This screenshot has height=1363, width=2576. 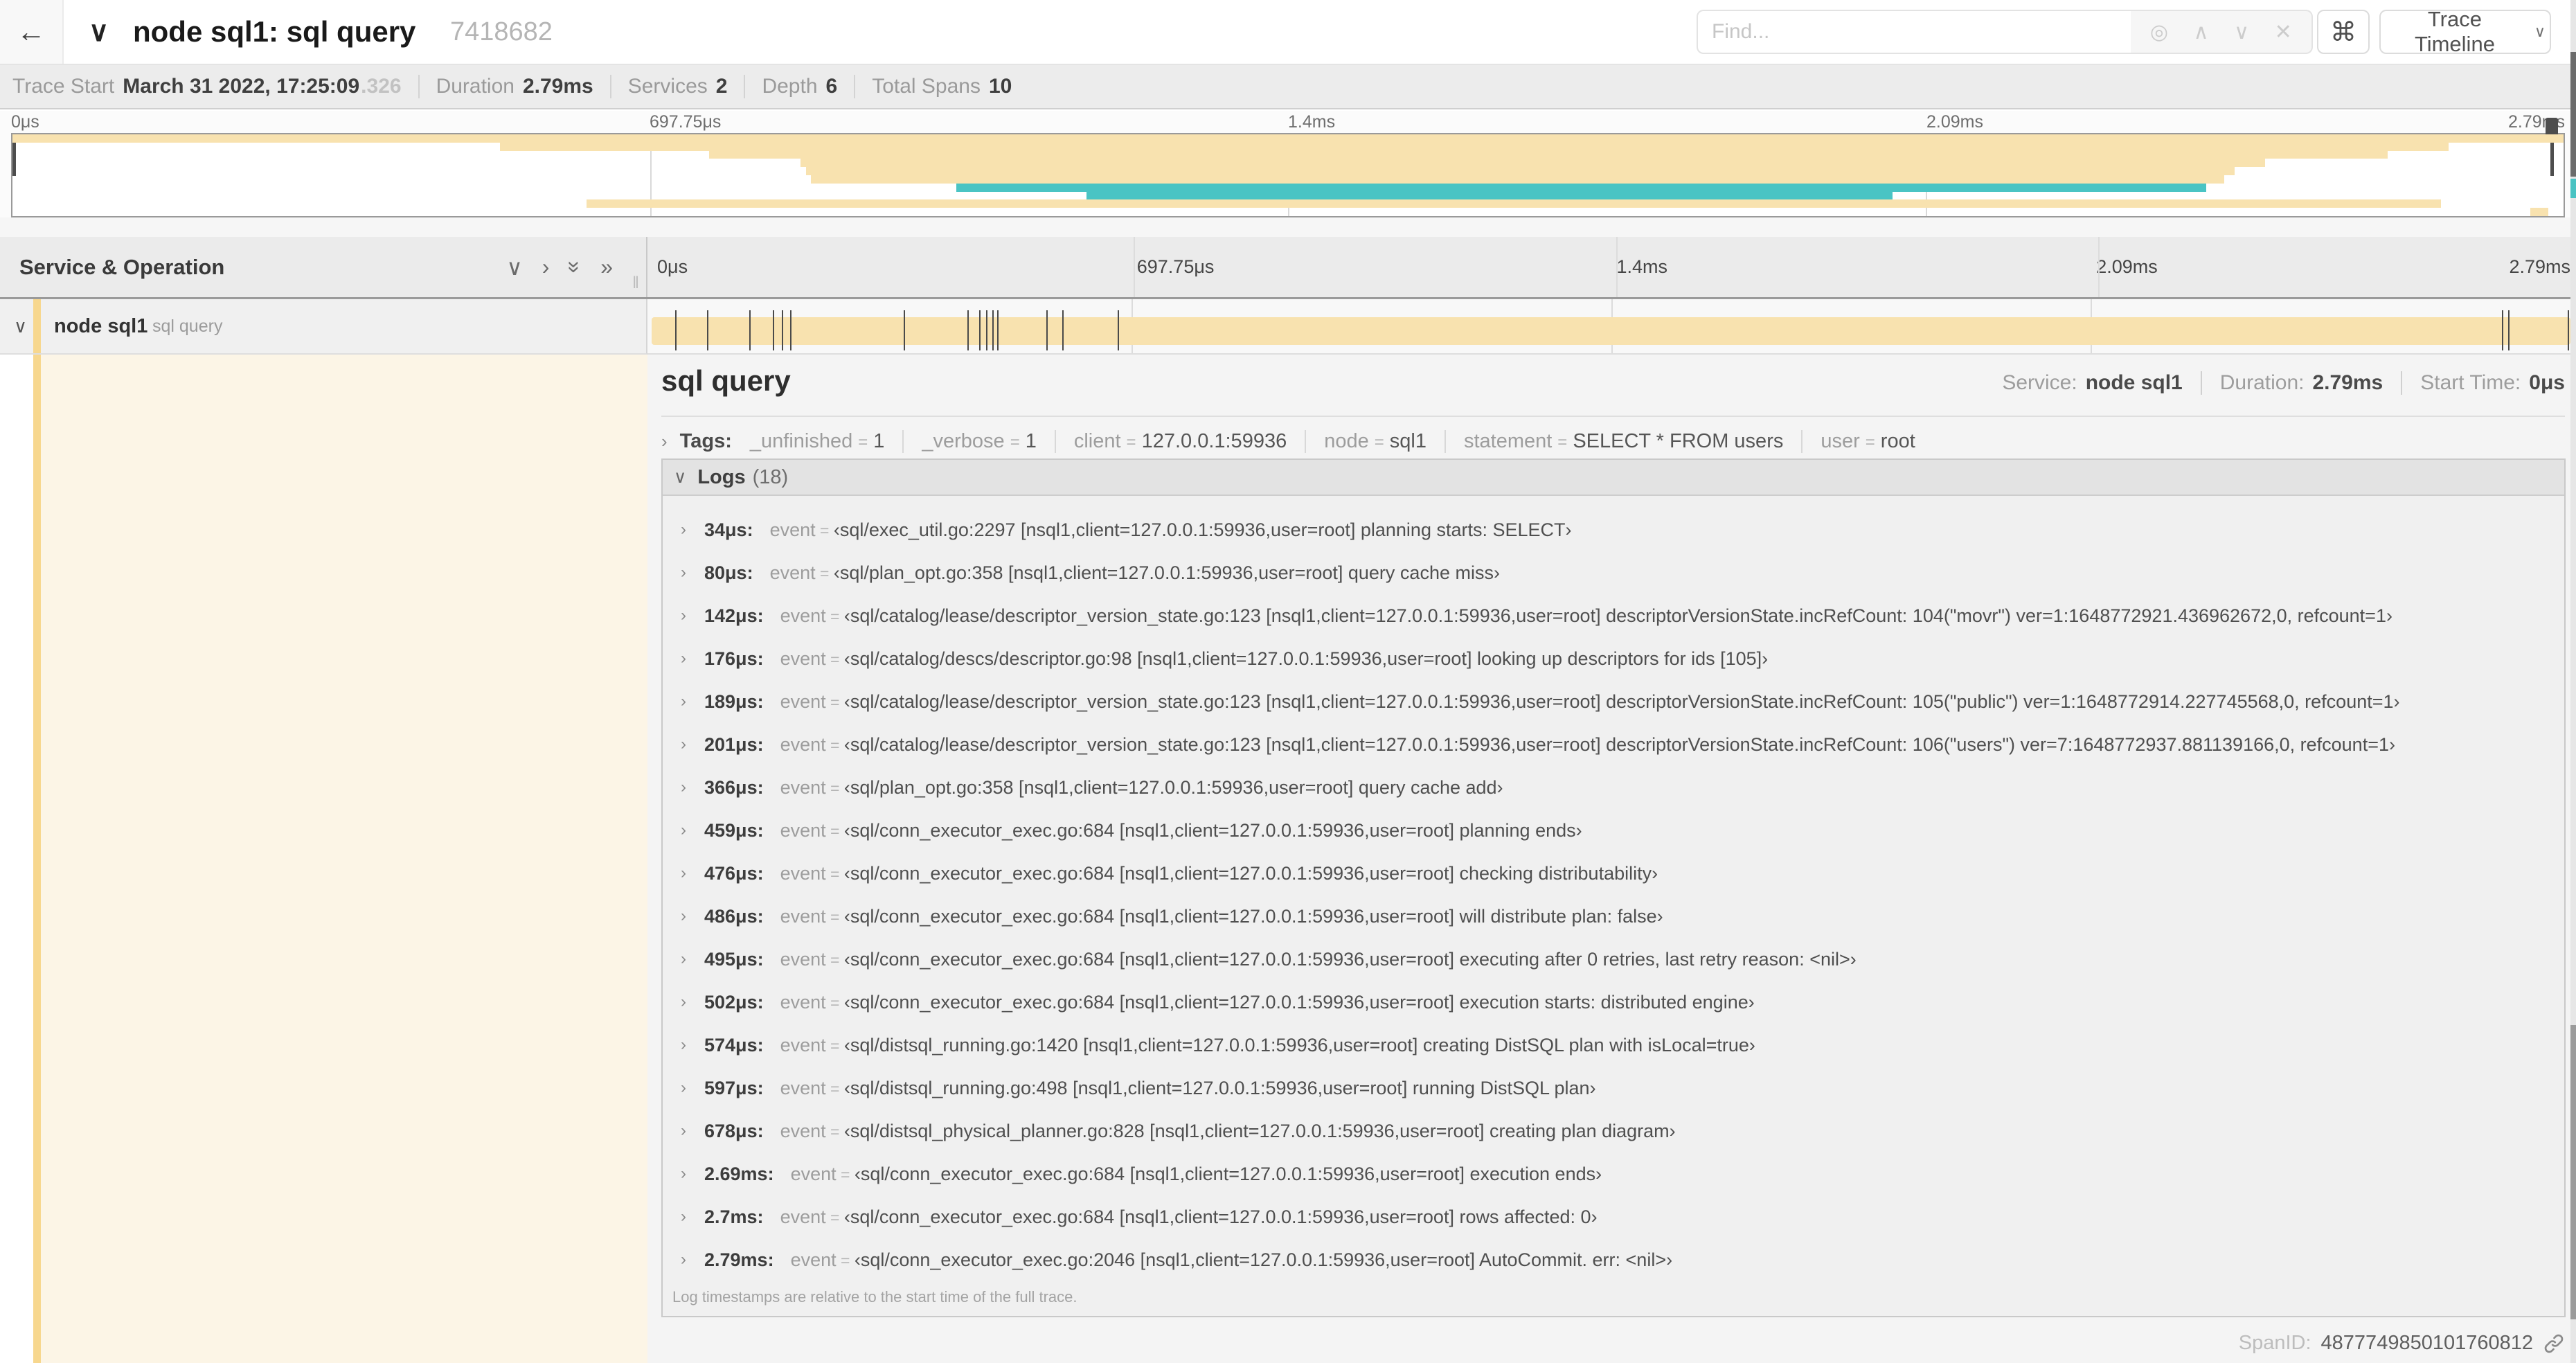 I want to click on span-row: ∨ node sql1 sql query, so click(x=1288, y=327).